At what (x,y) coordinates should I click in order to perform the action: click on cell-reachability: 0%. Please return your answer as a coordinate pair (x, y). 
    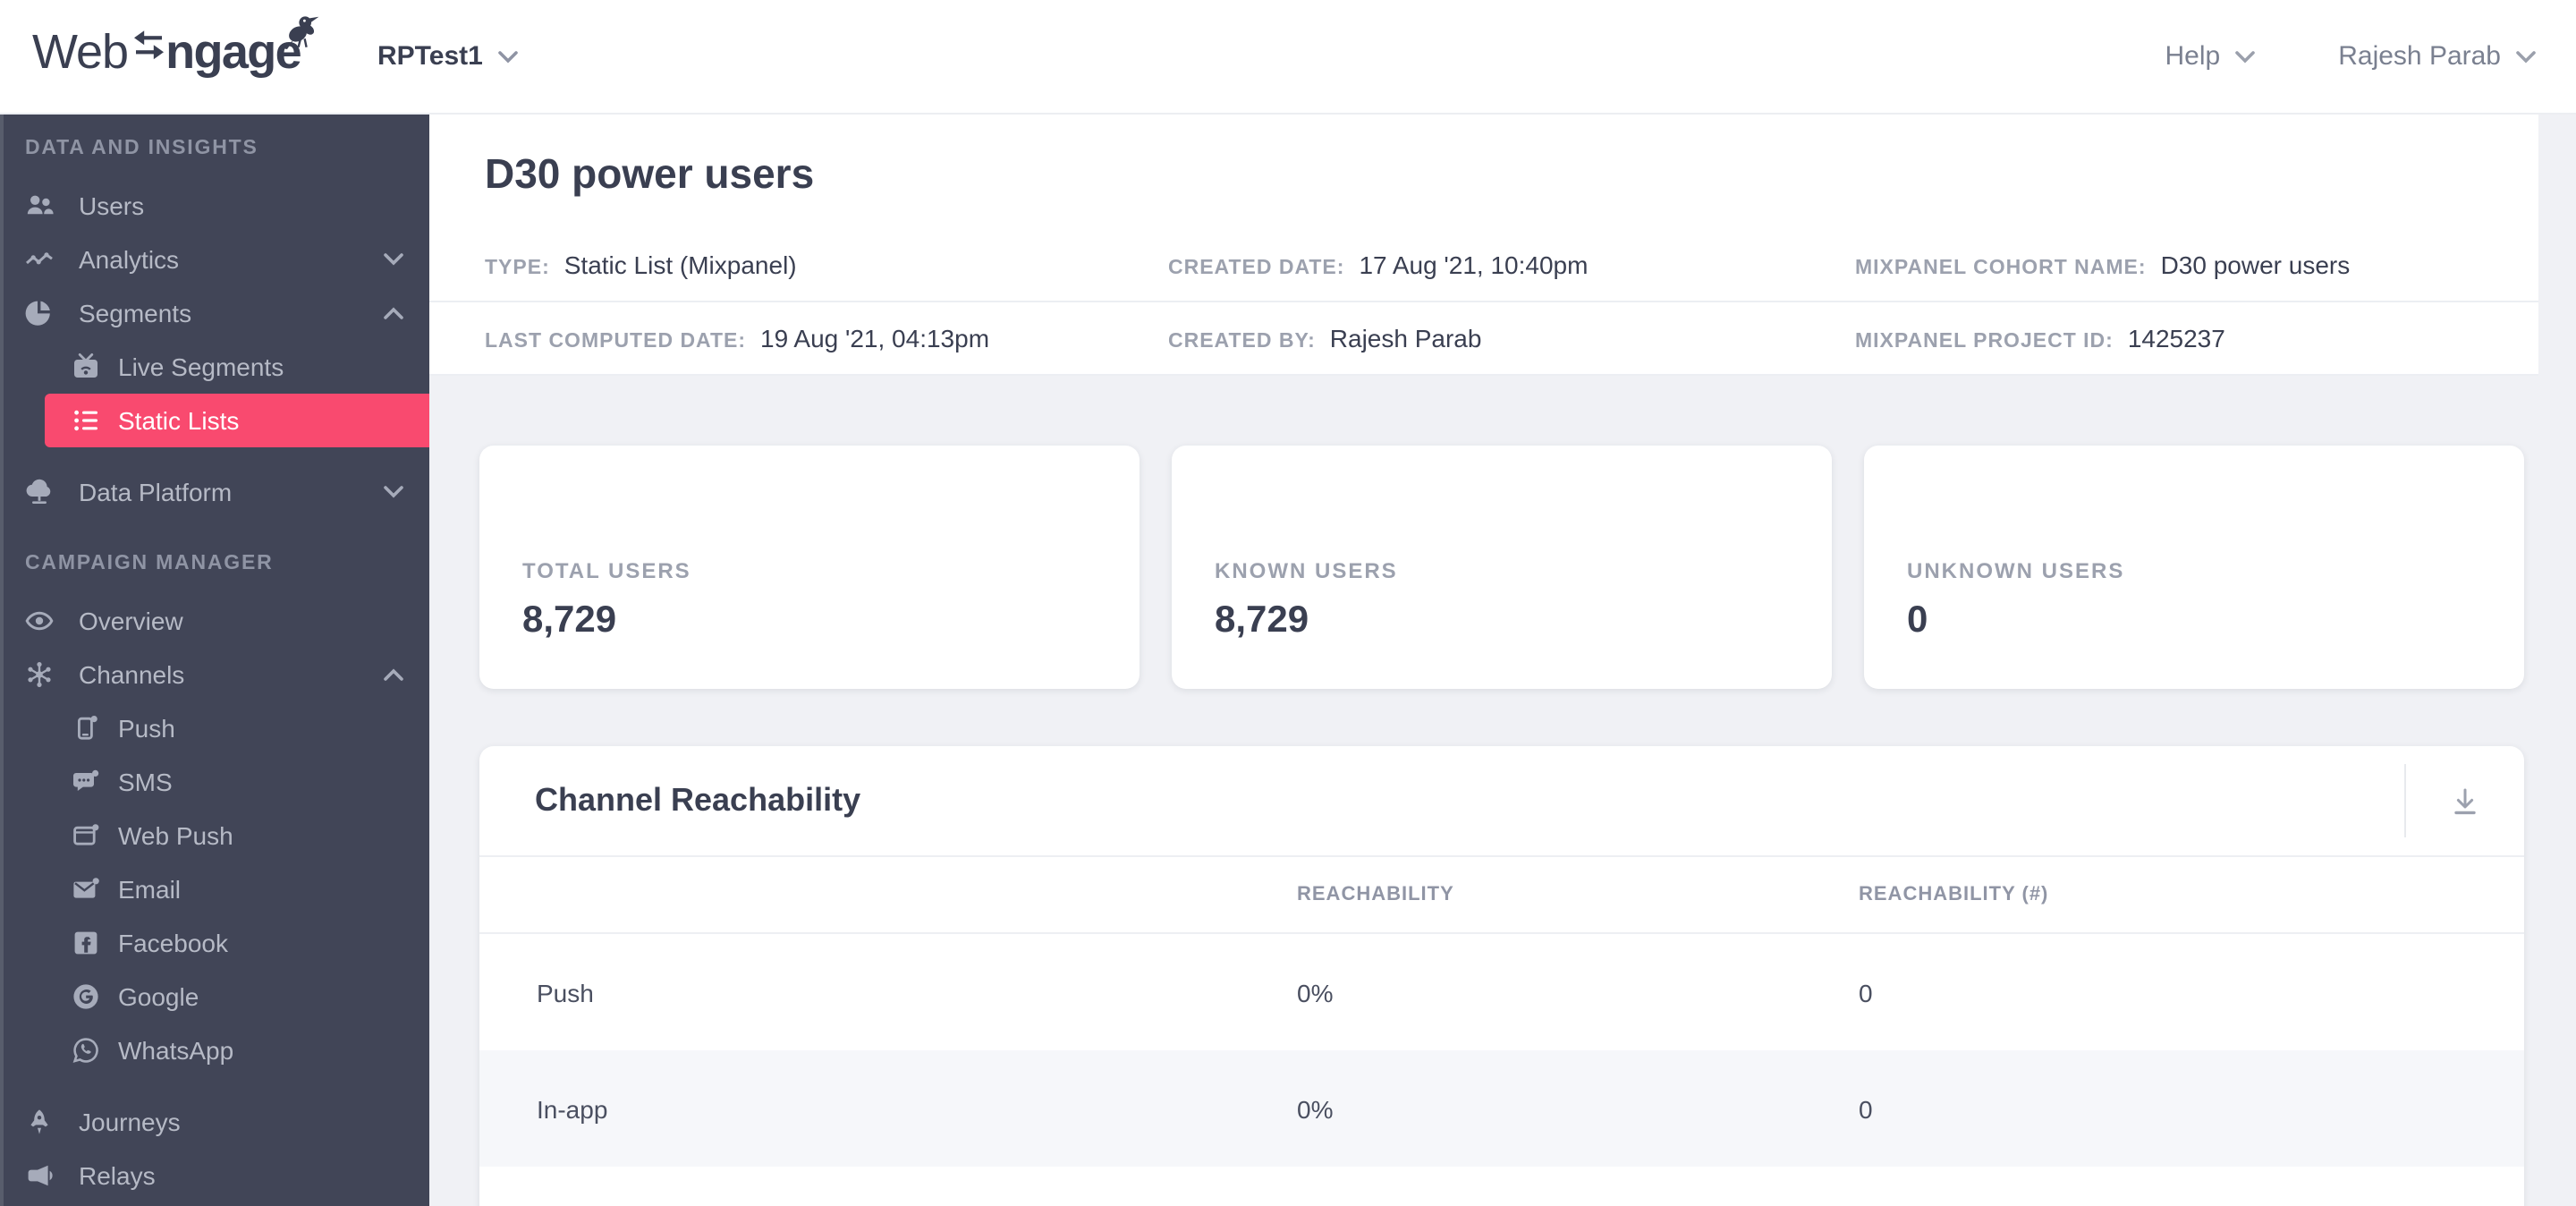
    Looking at the image, I should click on (1315, 992).